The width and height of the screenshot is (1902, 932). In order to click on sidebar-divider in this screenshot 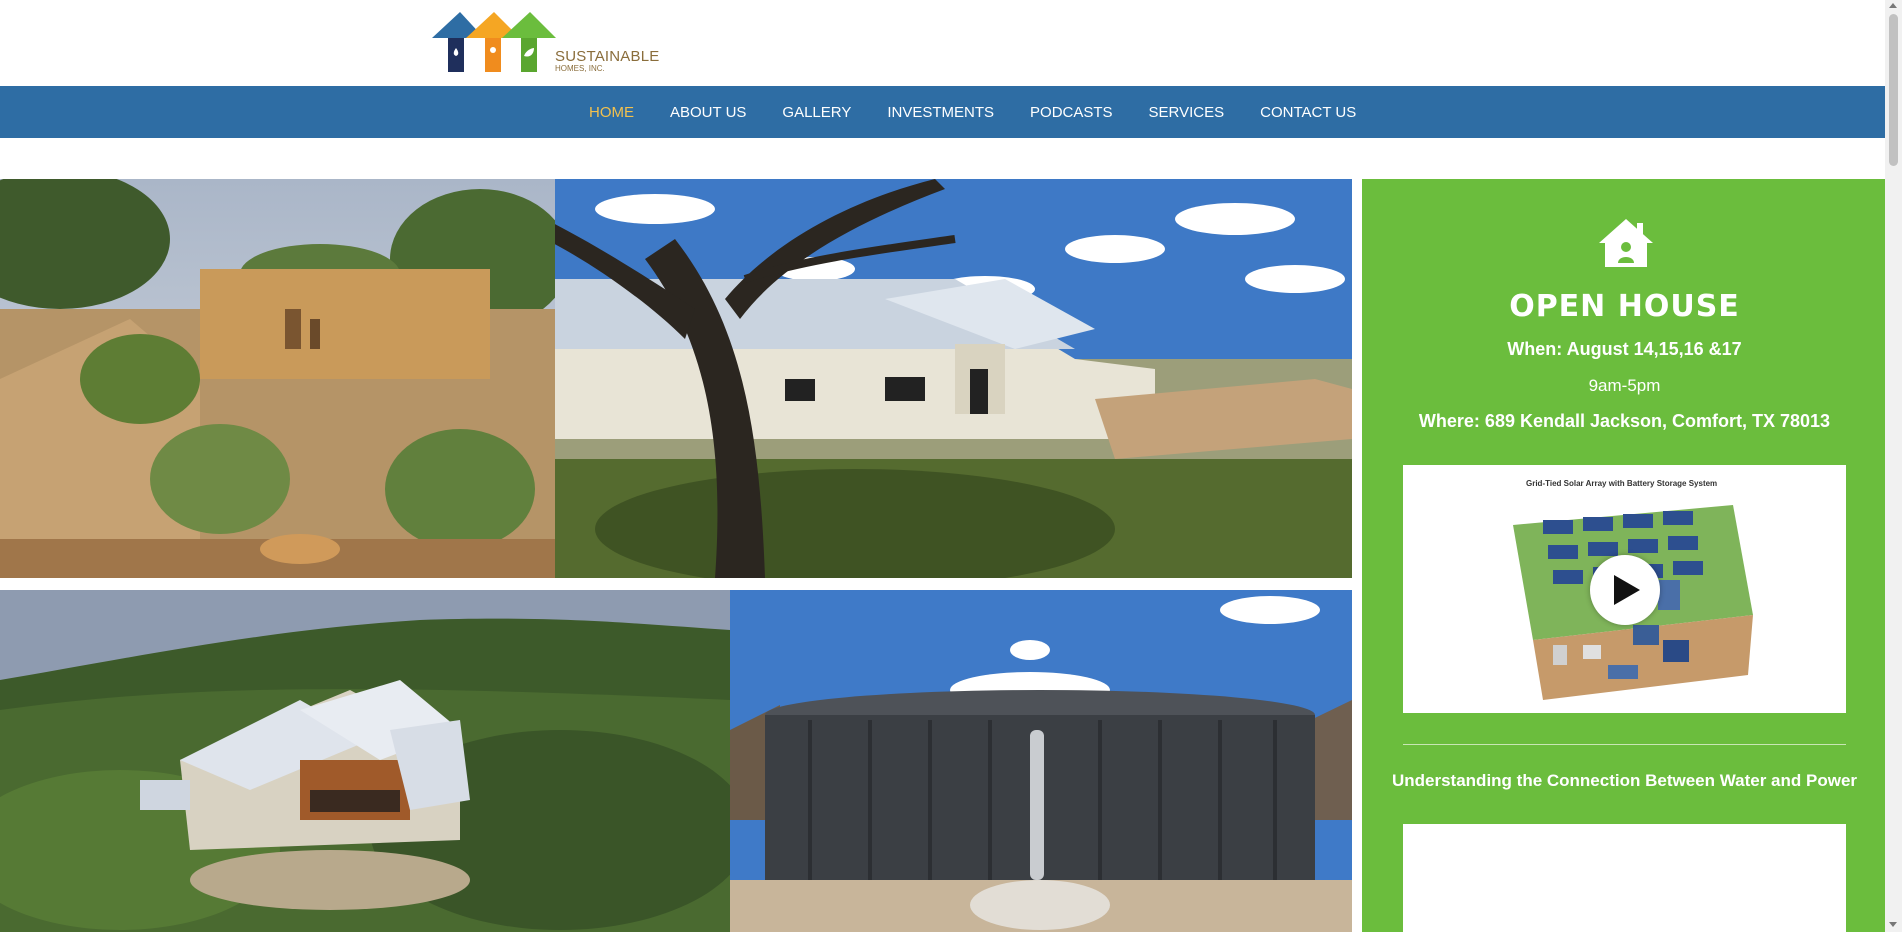, I will do `click(1624, 744)`.